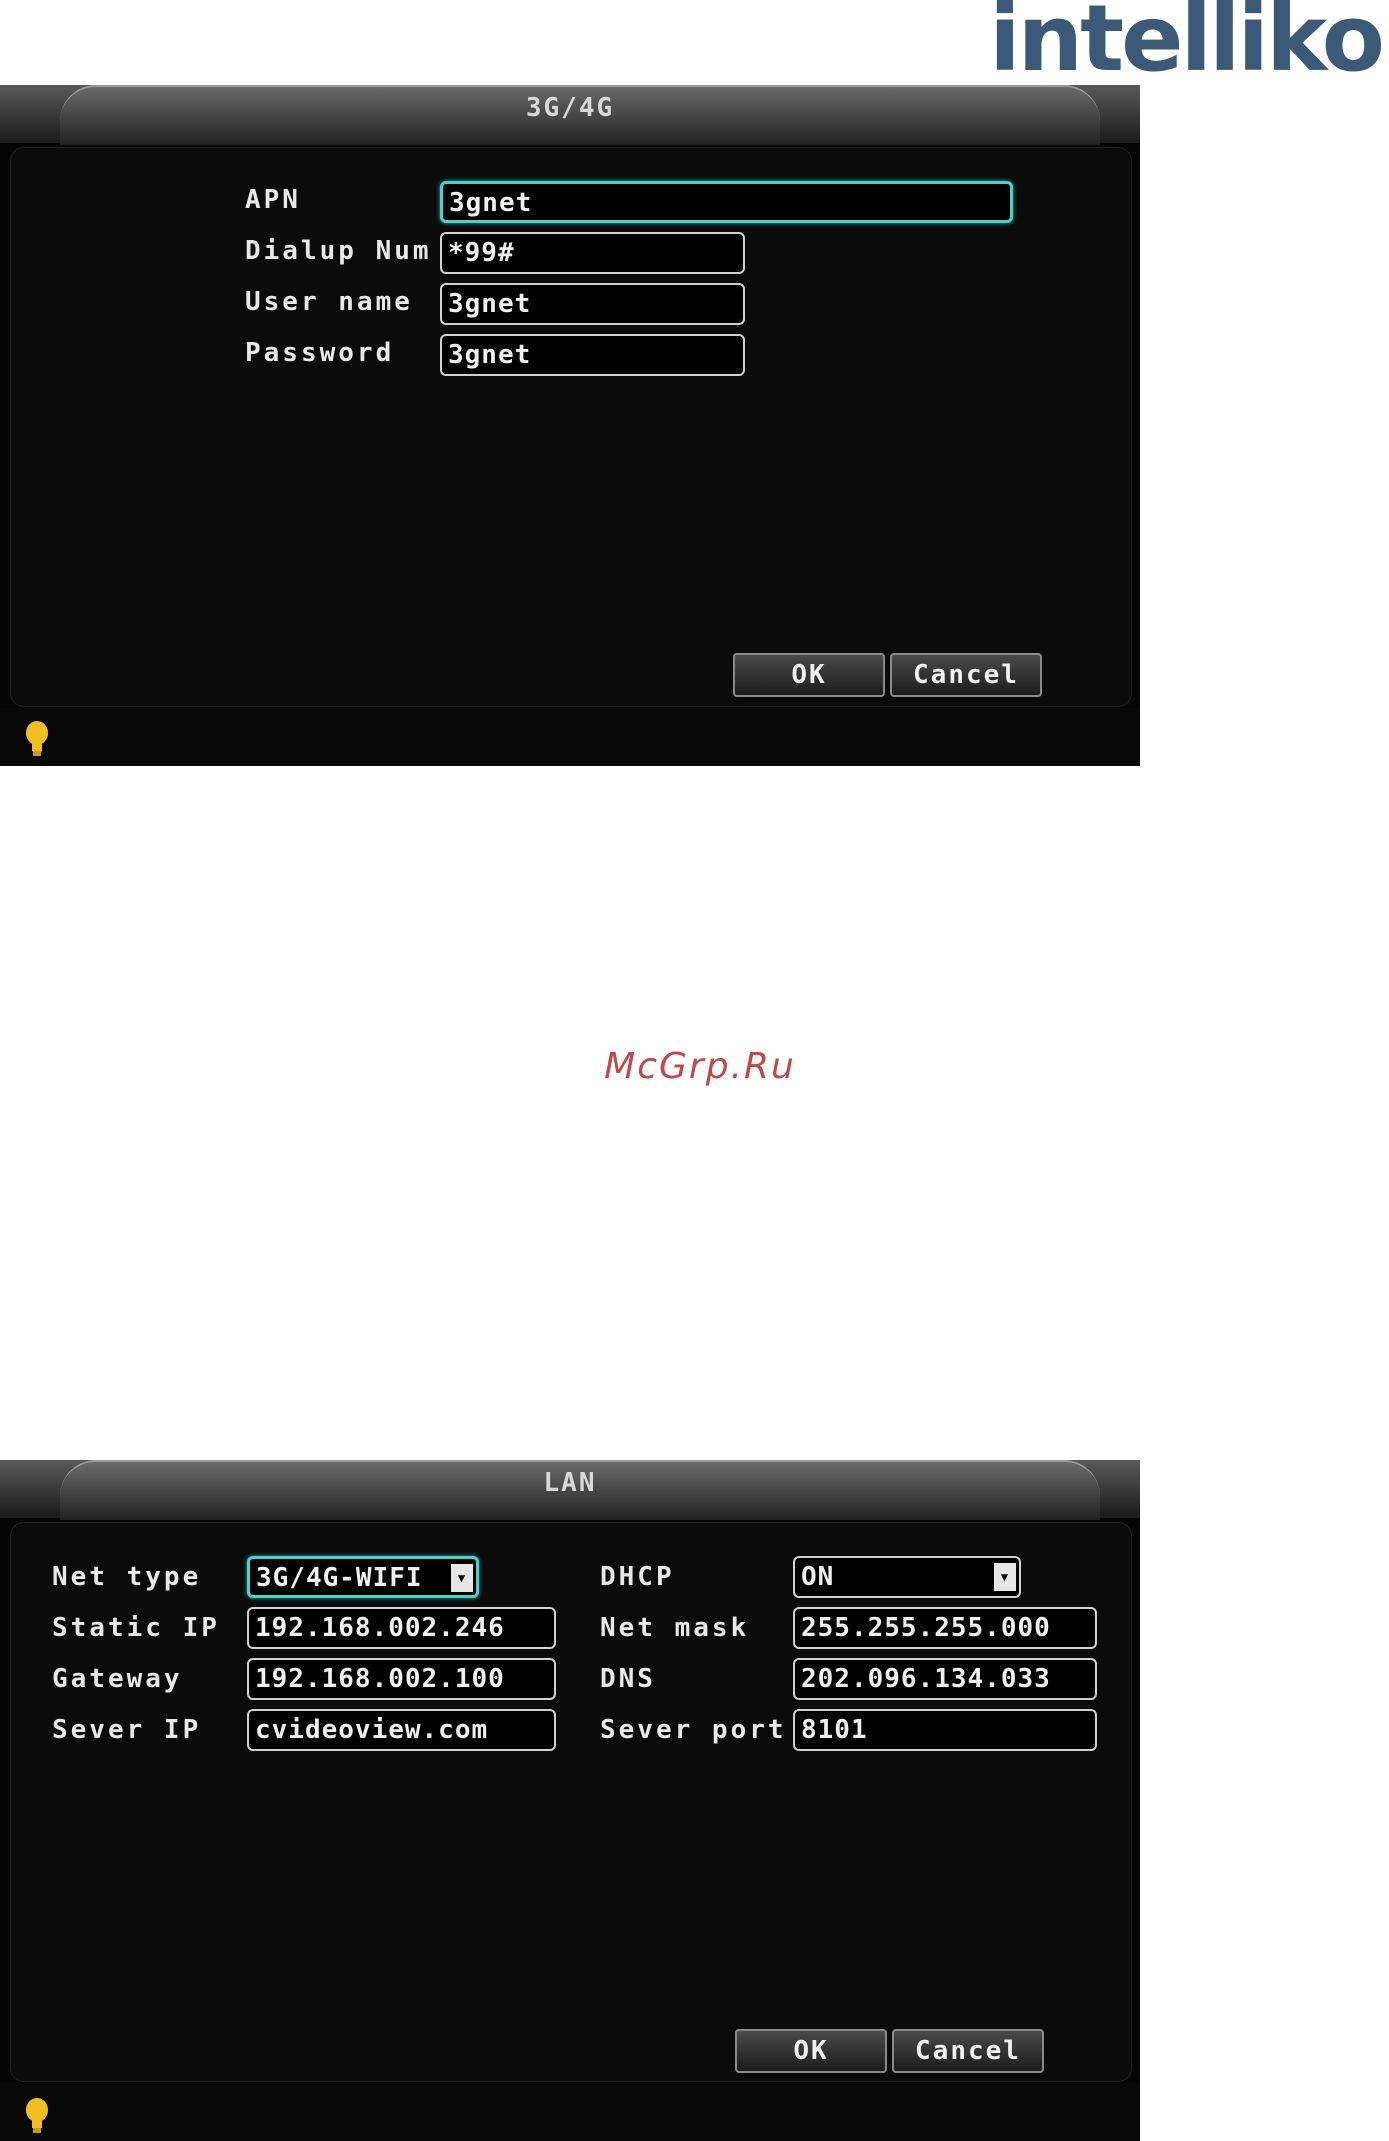  Describe the element at coordinates (945, 1730) in the screenshot. I see `sever-port-input: 8101` at that location.